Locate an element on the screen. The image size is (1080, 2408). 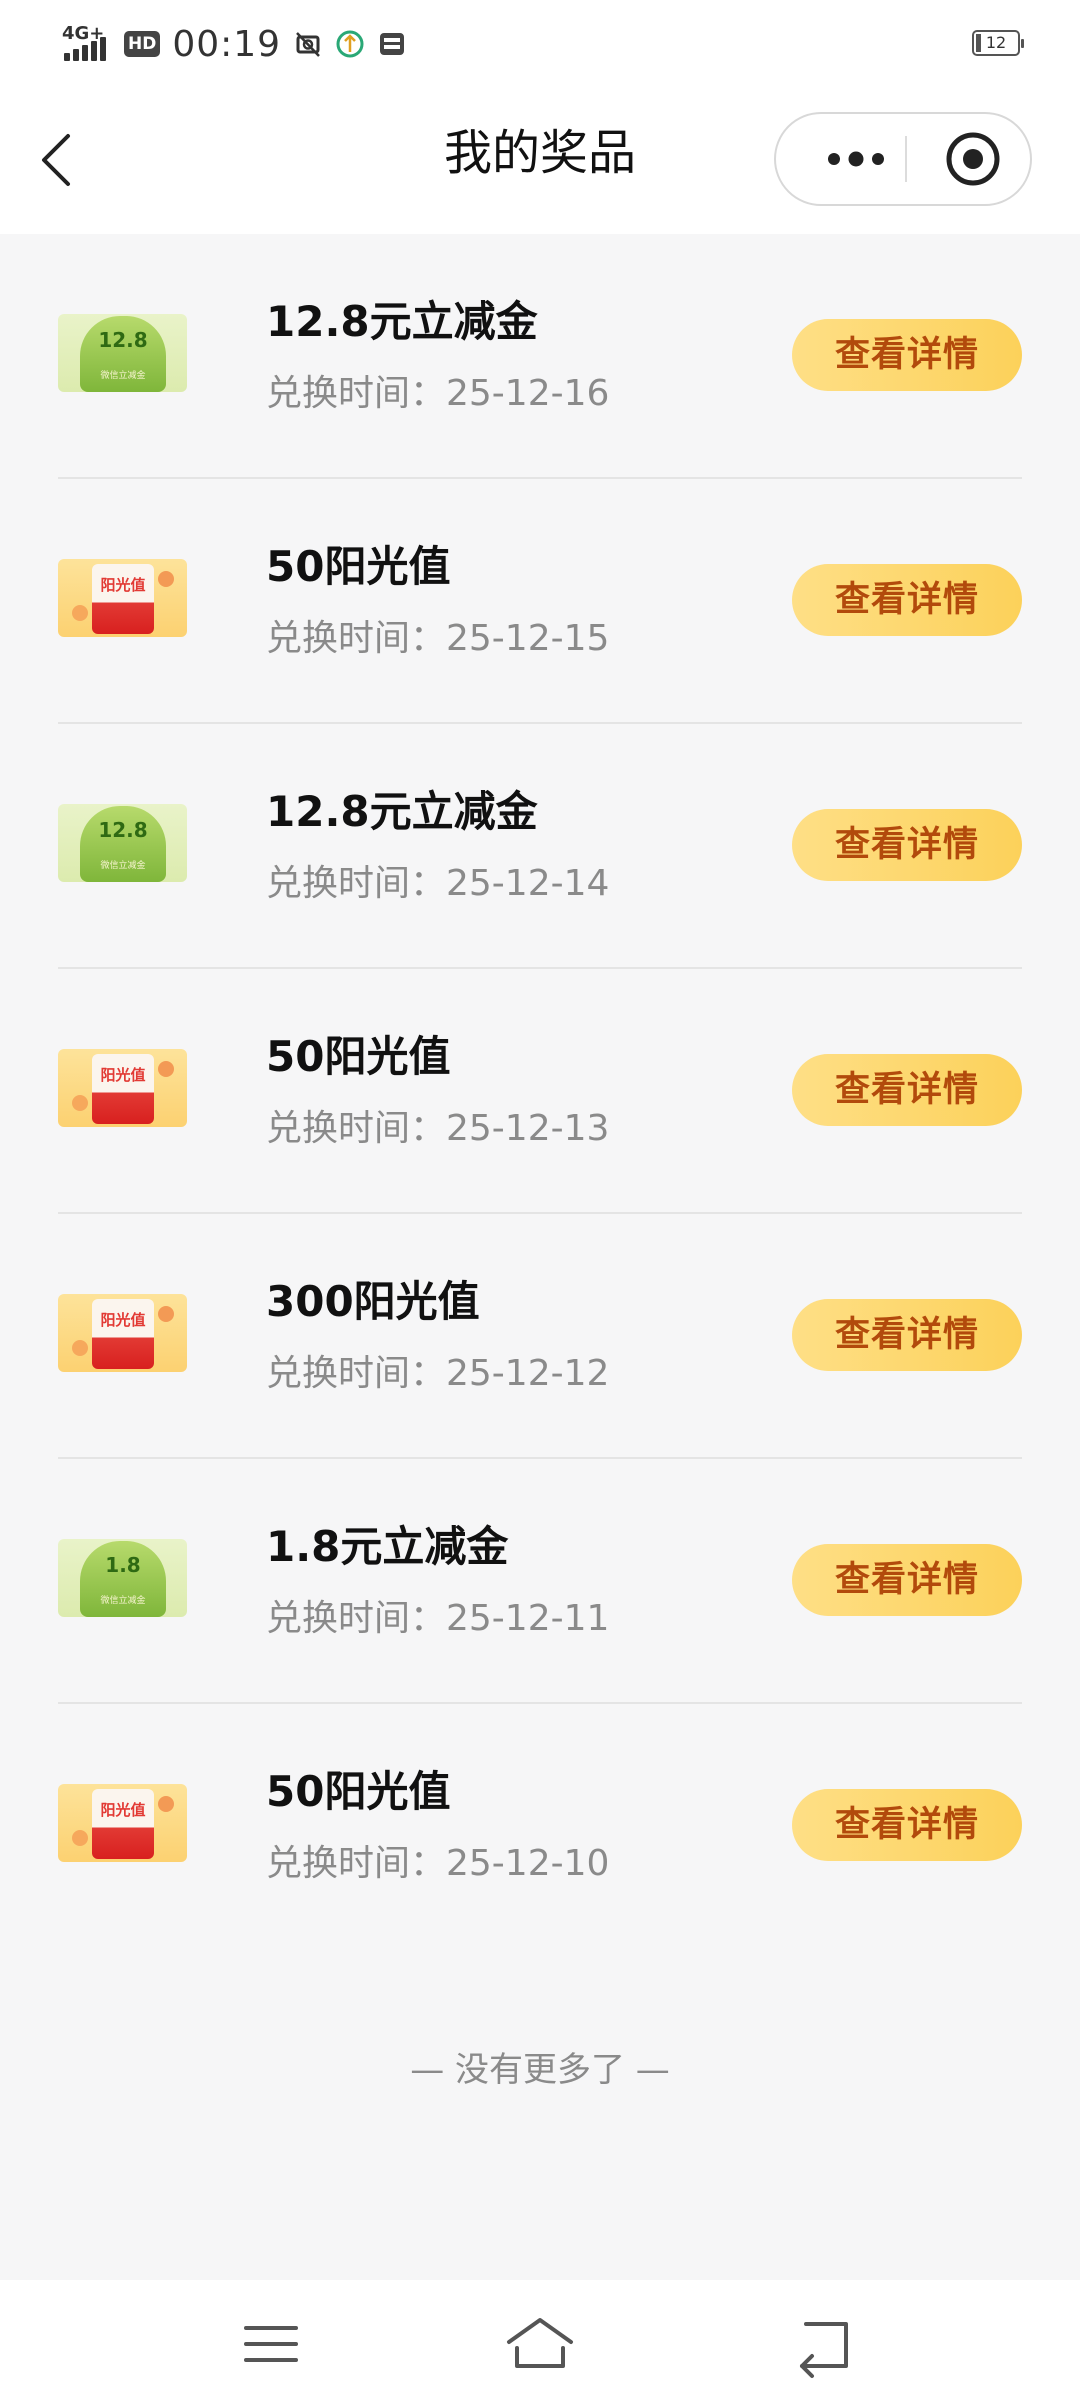
prize-item: 12.8 微信立减金 12.8元立减金兑换时间：25-12-14 查看详情 is located at coordinates (540, 846).